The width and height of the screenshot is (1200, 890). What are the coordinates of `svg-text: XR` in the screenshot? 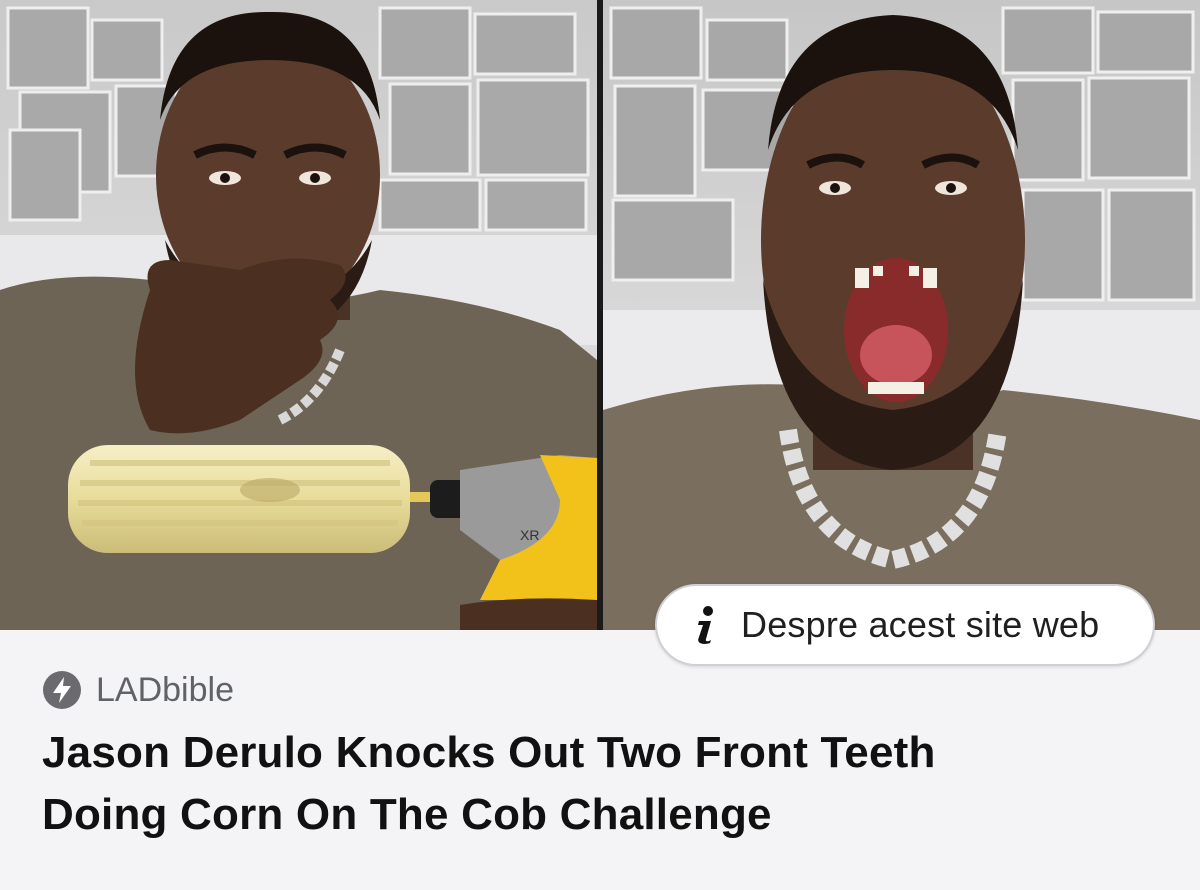 It's located at (529, 535).